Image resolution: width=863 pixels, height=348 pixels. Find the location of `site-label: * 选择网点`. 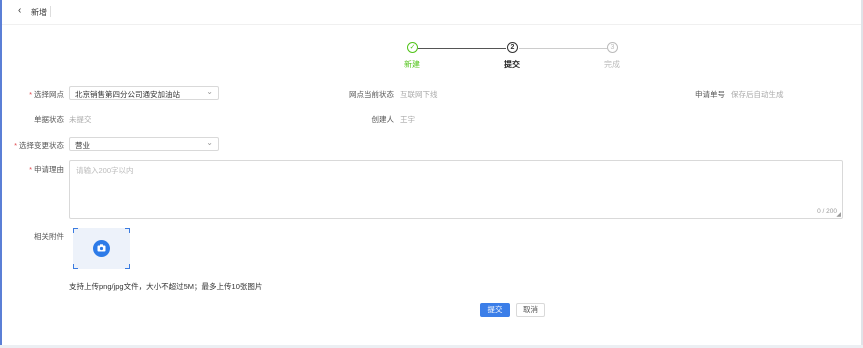

site-label: * 选择网点 is located at coordinates (46, 94).